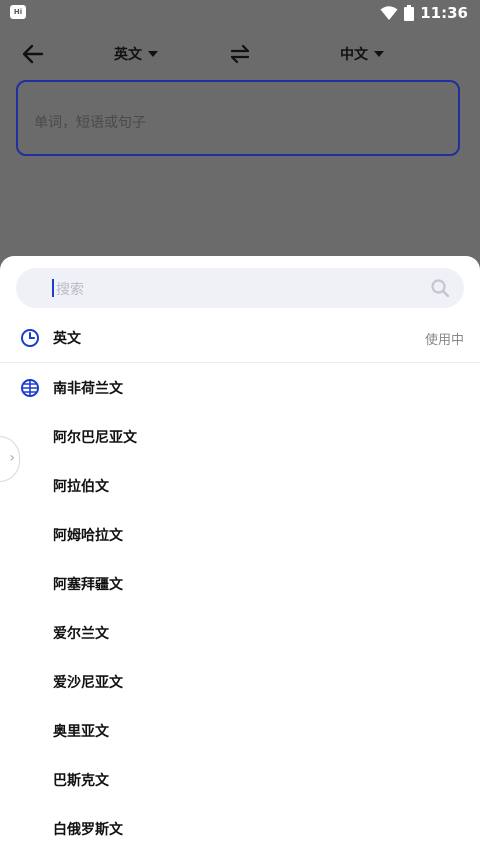 The width and height of the screenshot is (480, 852). What do you see at coordinates (88, 389) in the screenshot?
I see `language-label: 南非荷兰文` at bounding box center [88, 389].